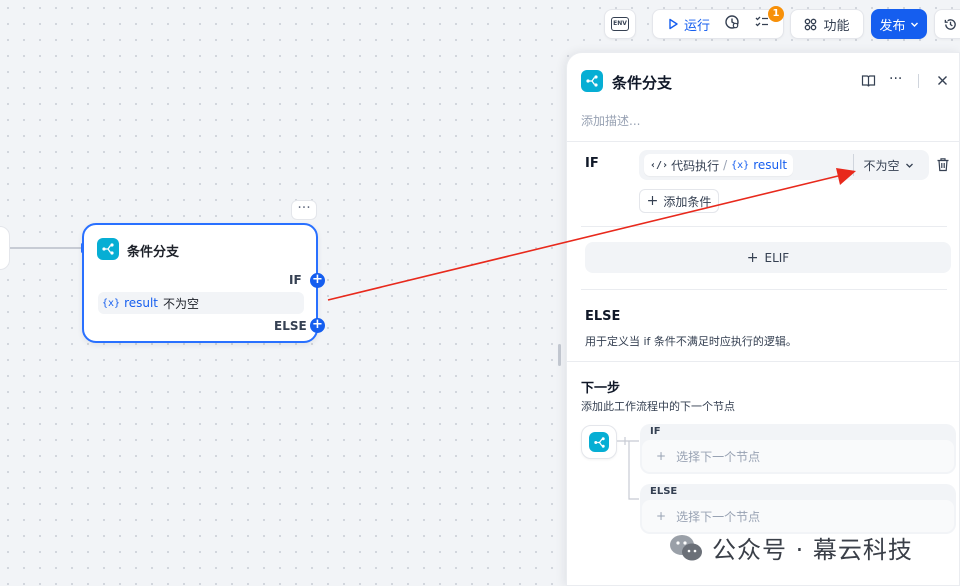 Image resolution: width=960 pixels, height=586 pixels. I want to click on watermark-text: 公众号 · 幕云科技, so click(812, 550).